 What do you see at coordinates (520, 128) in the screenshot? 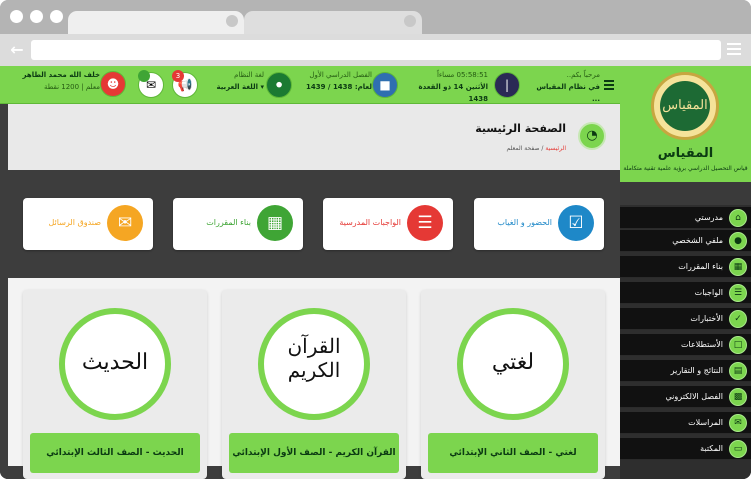
I see `page-title: الصفحة الرئيسية` at bounding box center [520, 128].